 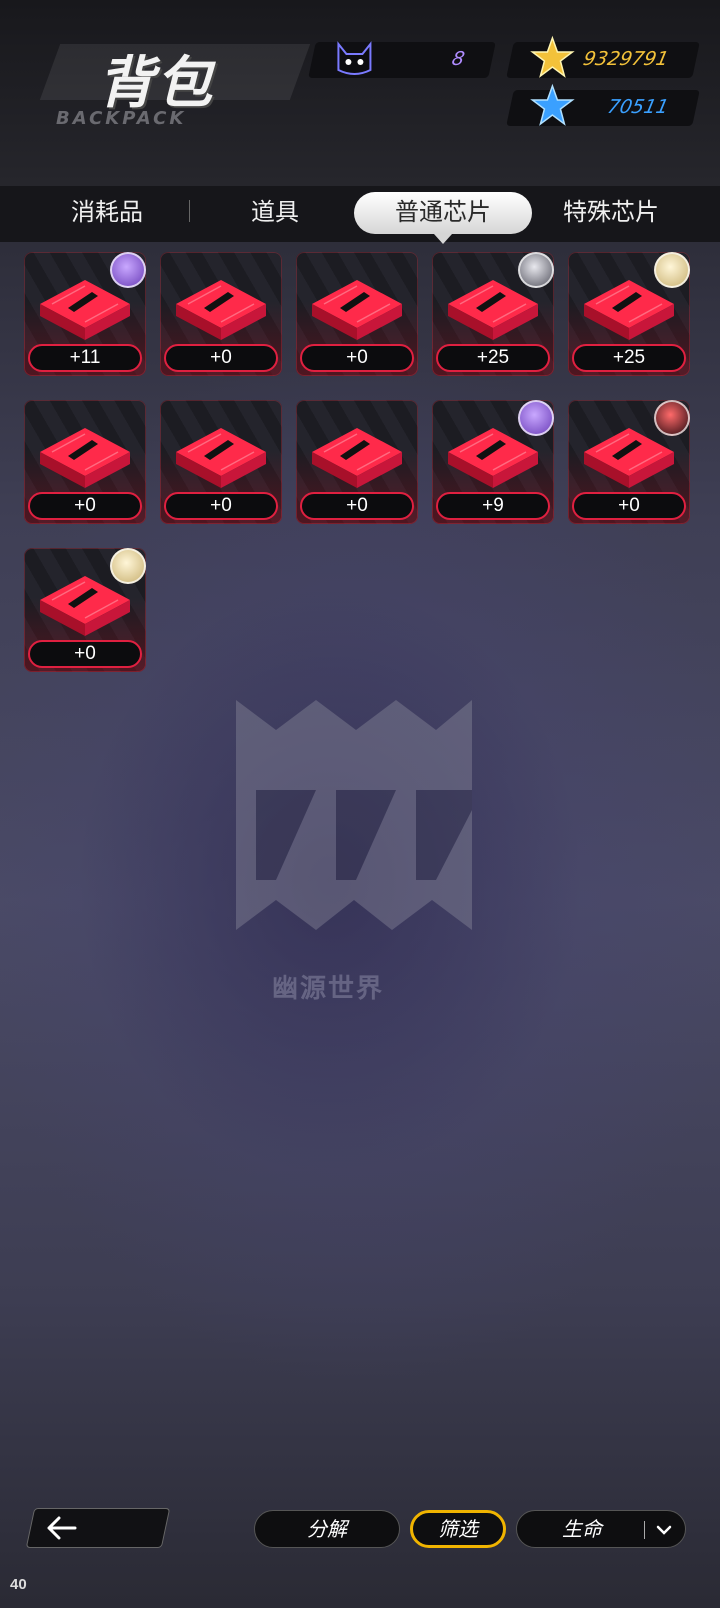 I want to click on category-tabs: 消耗品 道具 普通芯片 特殊芯片, so click(x=360, y=215).